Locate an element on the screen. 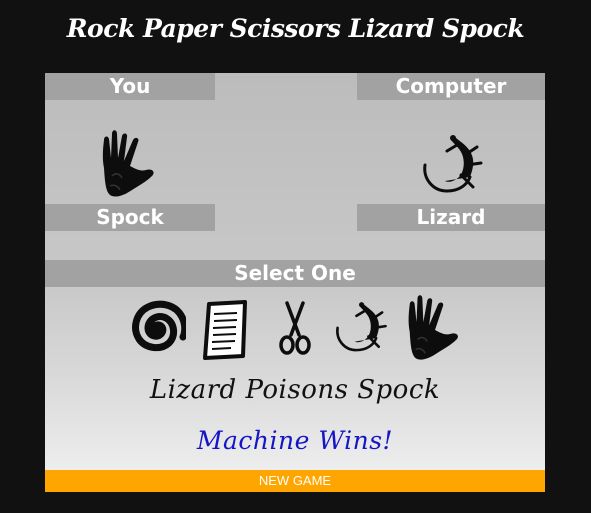 Image resolution: width=591 pixels, height=513 pixels. scissors-icon is located at coordinates (295, 329).